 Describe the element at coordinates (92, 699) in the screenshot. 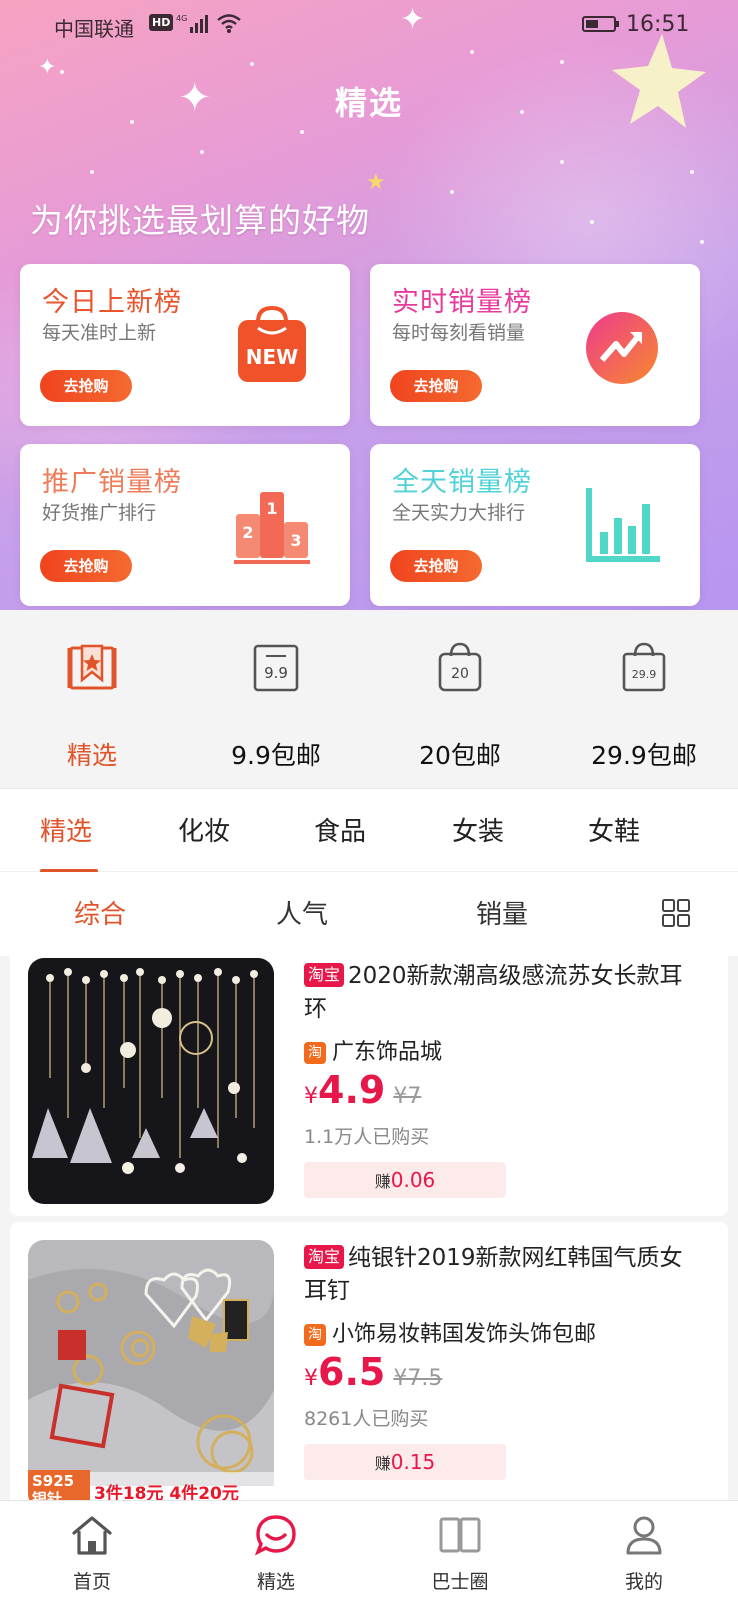

I see `quick-category-featured: 精选` at that location.